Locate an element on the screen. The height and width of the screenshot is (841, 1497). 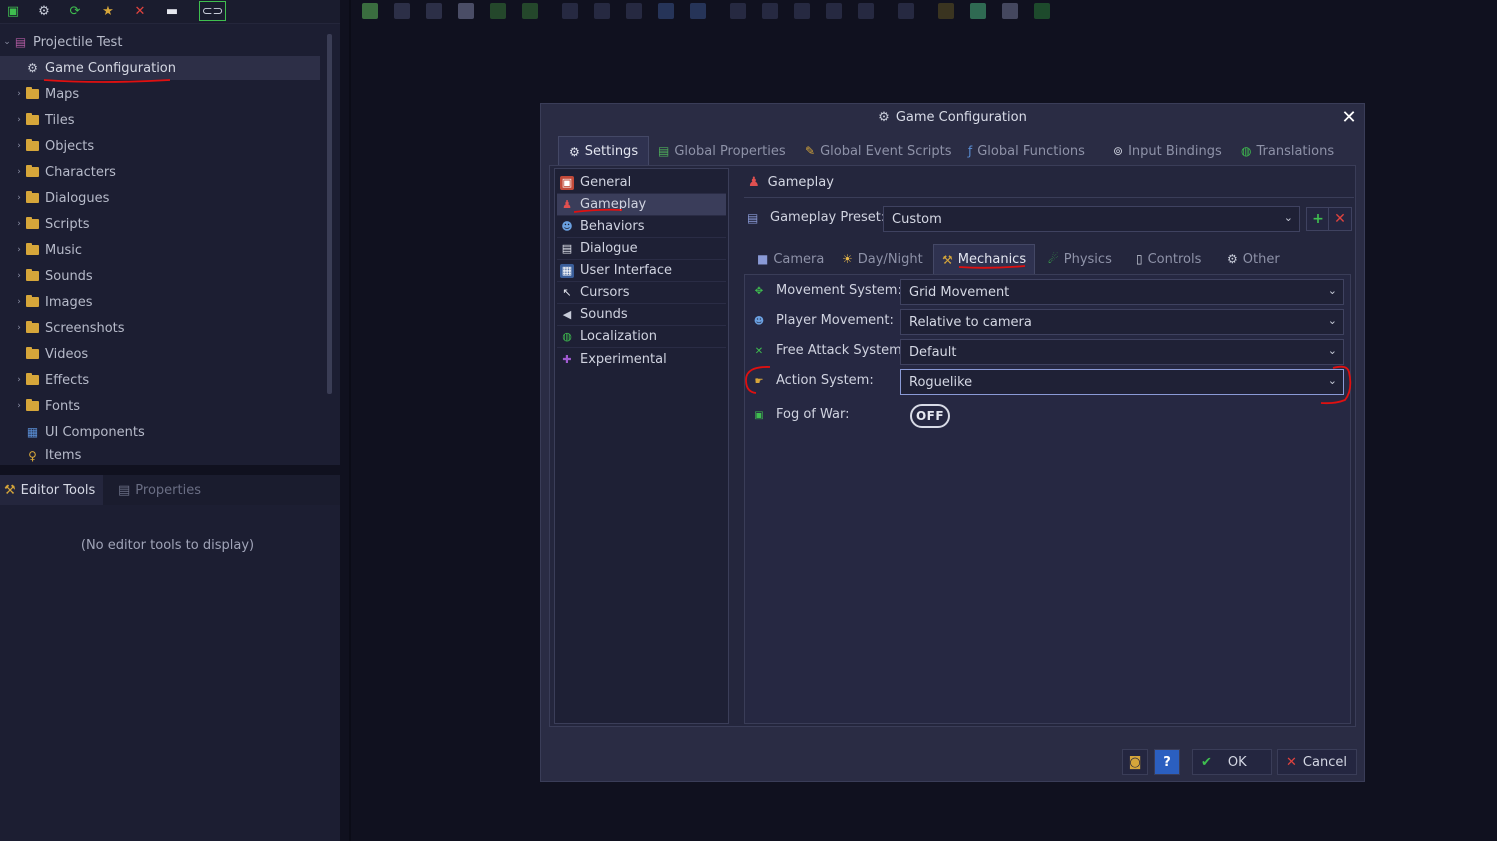
tab-global-functions: ƒ Global Functions is located at coordinates (1026, 151).